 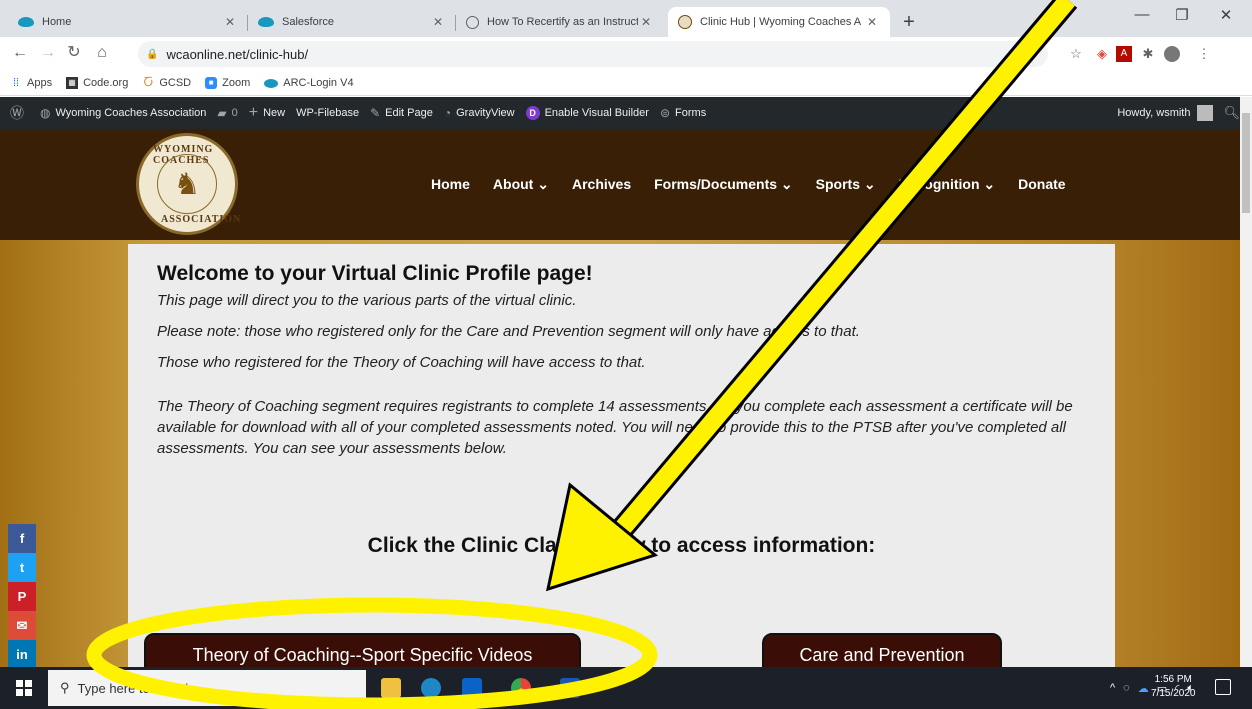 I want to click on wp-filebase: WP-Filebase, so click(x=327, y=113).